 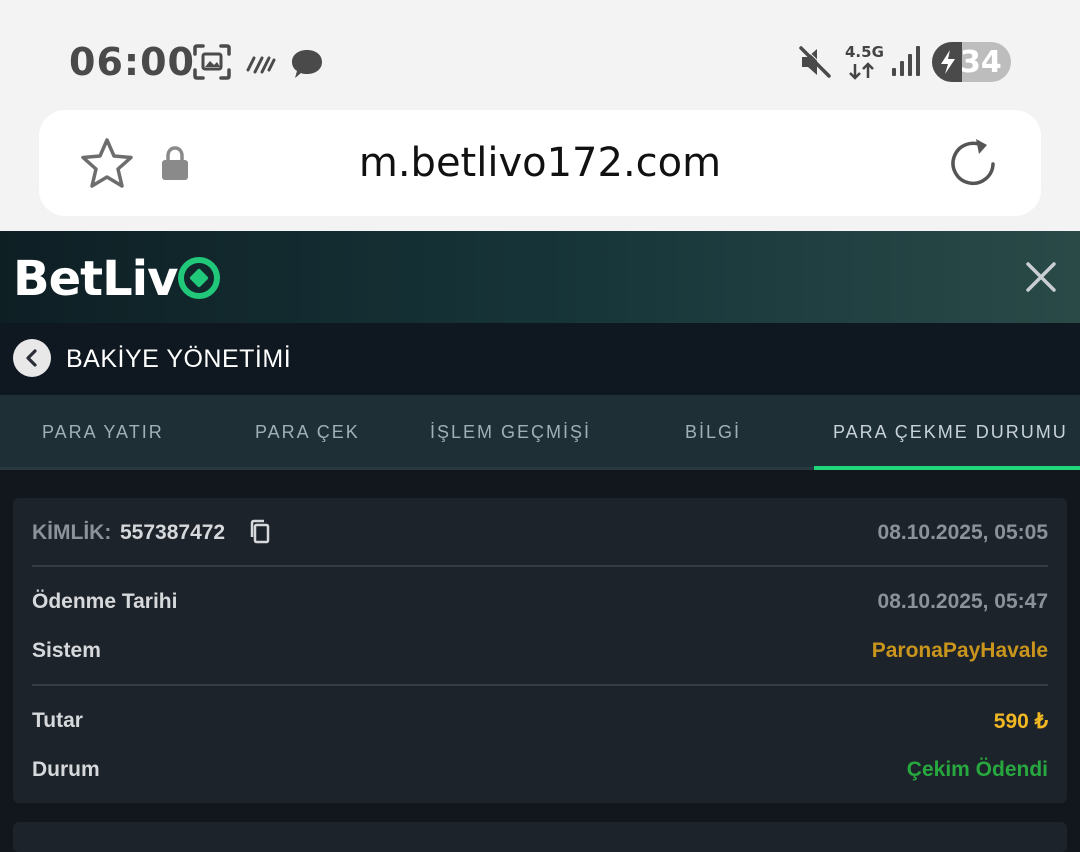 I want to click on signal-icon, so click(x=906, y=61).